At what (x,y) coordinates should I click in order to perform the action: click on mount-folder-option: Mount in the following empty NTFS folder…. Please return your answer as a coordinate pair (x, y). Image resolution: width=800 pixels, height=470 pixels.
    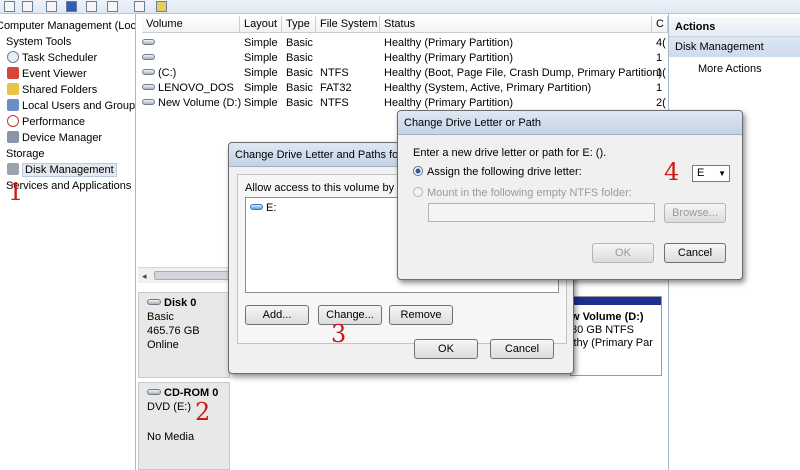
    Looking at the image, I should click on (522, 193).